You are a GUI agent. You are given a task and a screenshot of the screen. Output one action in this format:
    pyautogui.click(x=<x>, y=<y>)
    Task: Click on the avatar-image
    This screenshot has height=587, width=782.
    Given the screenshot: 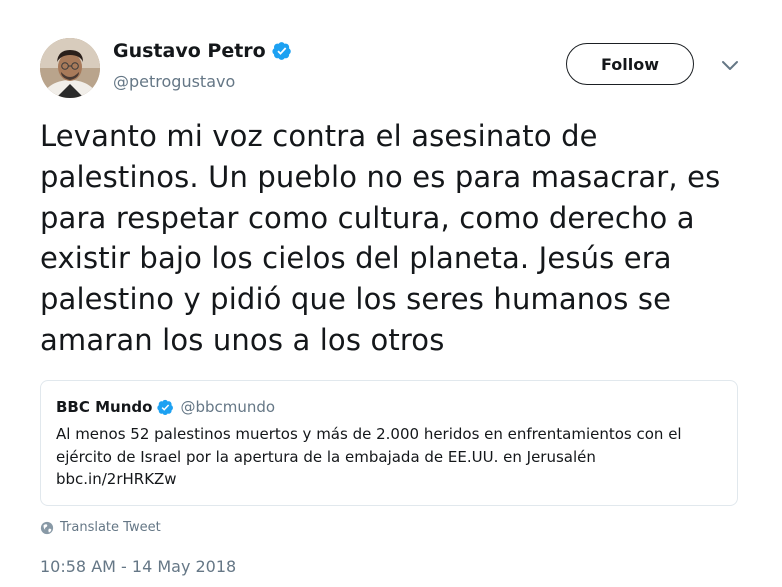 What is the action you would take?
    pyautogui.click(x=70, y=68)
    